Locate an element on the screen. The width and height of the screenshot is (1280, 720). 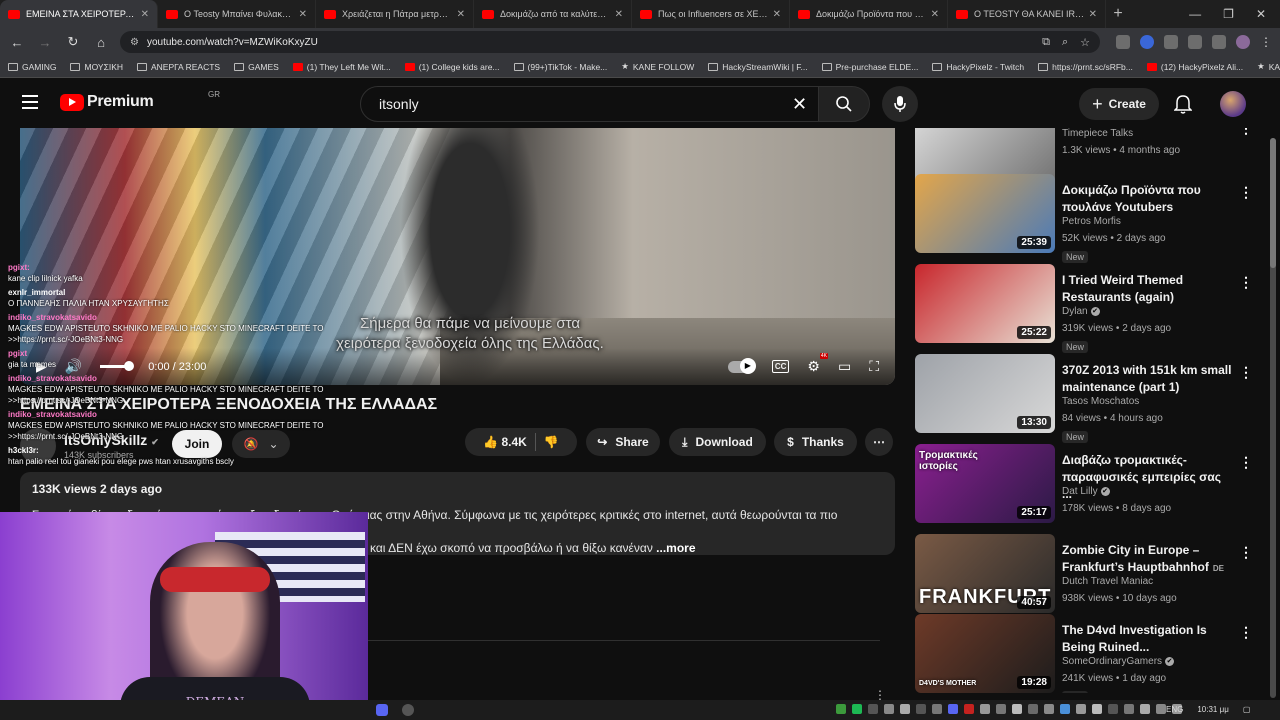
recommended-channel: SomeOrdinaryGamers ✔ is located at coordinates (1118, 661).